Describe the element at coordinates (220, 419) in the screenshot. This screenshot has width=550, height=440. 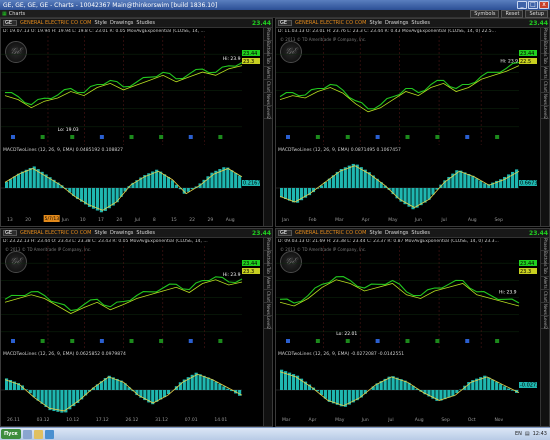
I see `x-axis-label: 14.01` at that location.